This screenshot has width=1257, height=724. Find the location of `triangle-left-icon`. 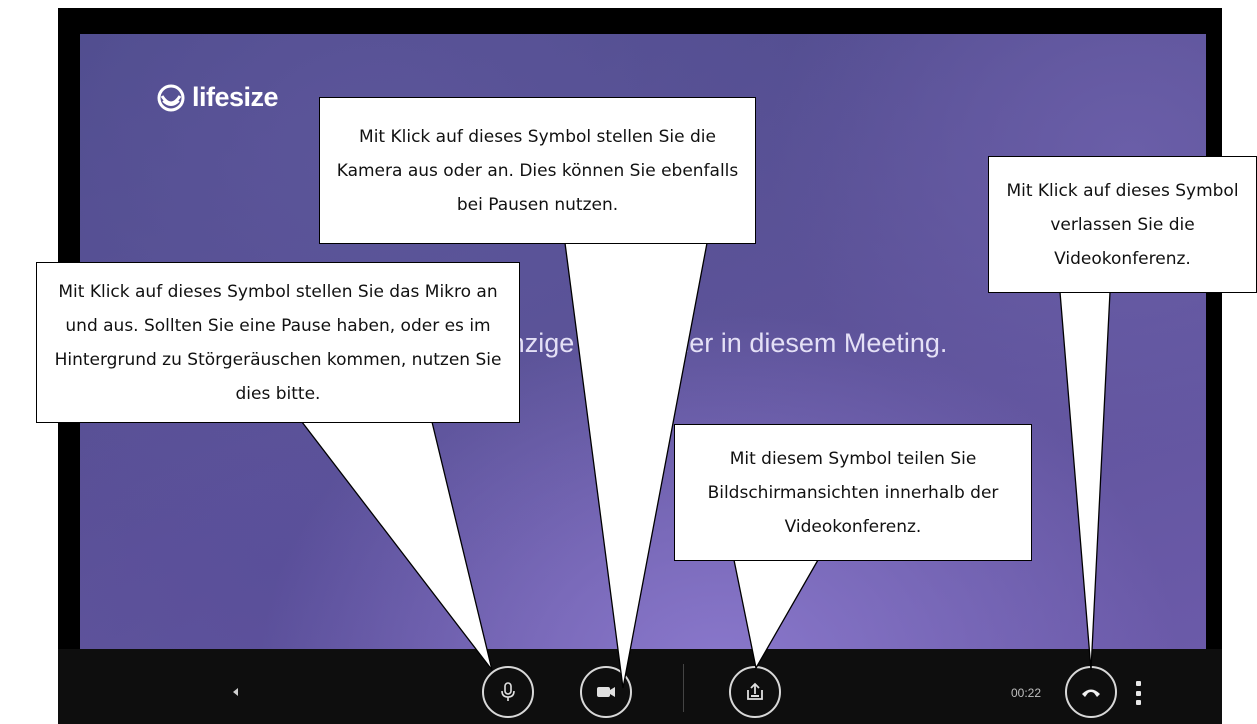

triangle-left-icon is located at coordinates (235, 692).